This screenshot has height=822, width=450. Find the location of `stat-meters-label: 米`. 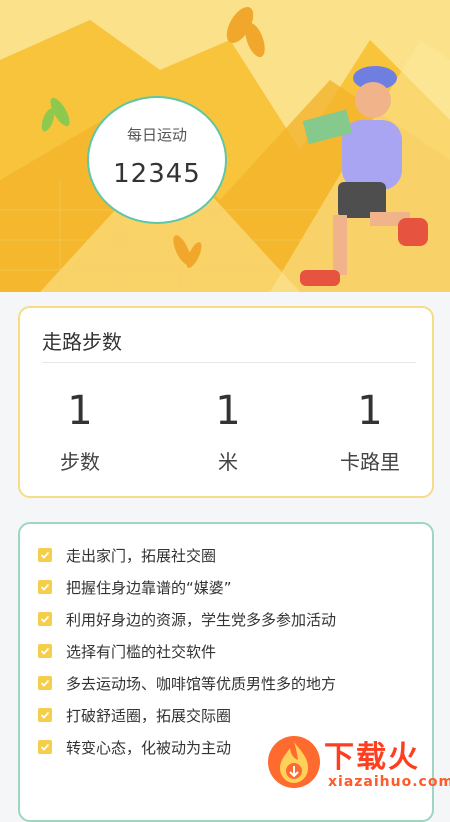

stat-meters-label: 米 is located at coordinates (228, 462).